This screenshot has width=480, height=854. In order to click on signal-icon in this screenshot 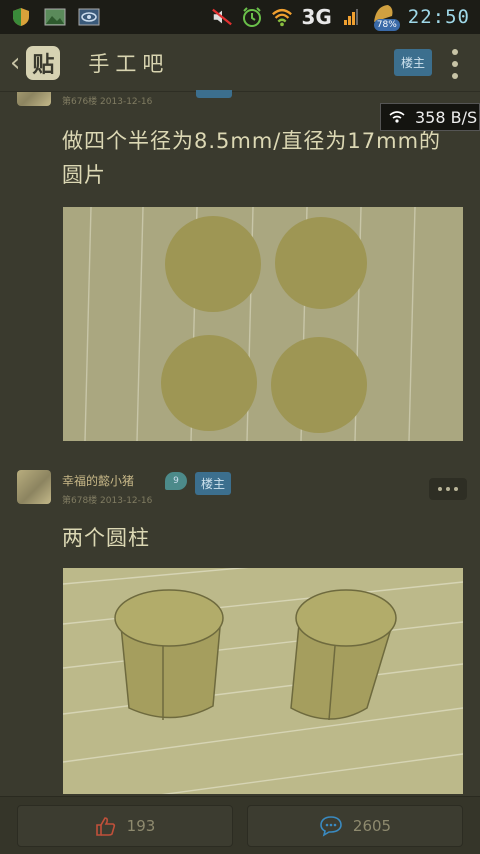, I will do `click(351, 17)`.